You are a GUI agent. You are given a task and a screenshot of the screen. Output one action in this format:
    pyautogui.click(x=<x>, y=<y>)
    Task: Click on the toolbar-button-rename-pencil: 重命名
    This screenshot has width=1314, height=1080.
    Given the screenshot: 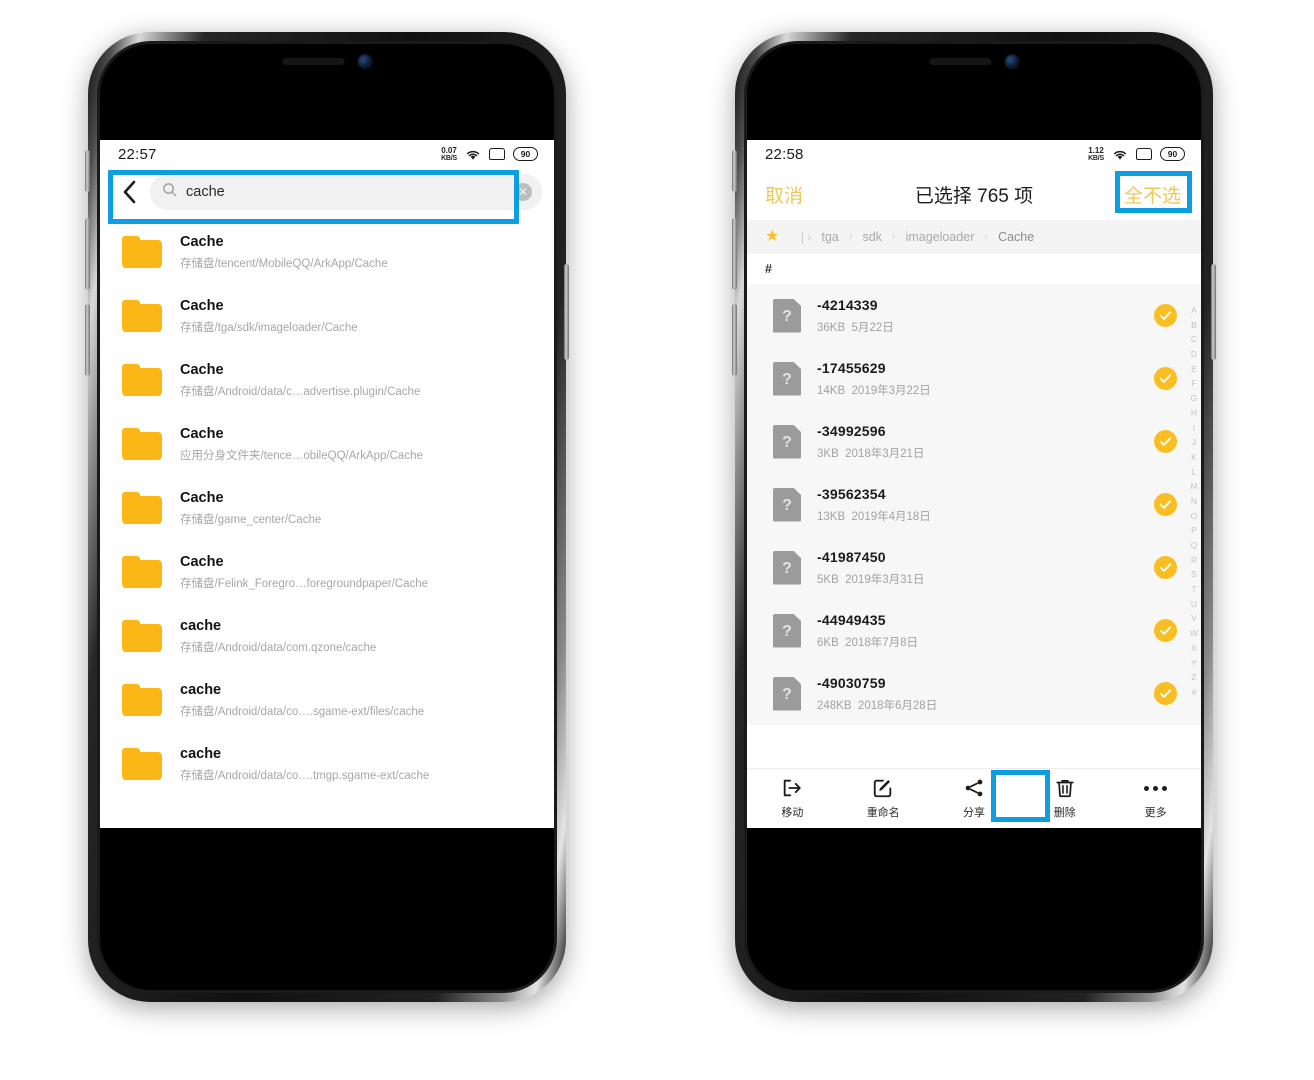 What is the action you would take?
    pyautogui.click(x=883, y=798)
    